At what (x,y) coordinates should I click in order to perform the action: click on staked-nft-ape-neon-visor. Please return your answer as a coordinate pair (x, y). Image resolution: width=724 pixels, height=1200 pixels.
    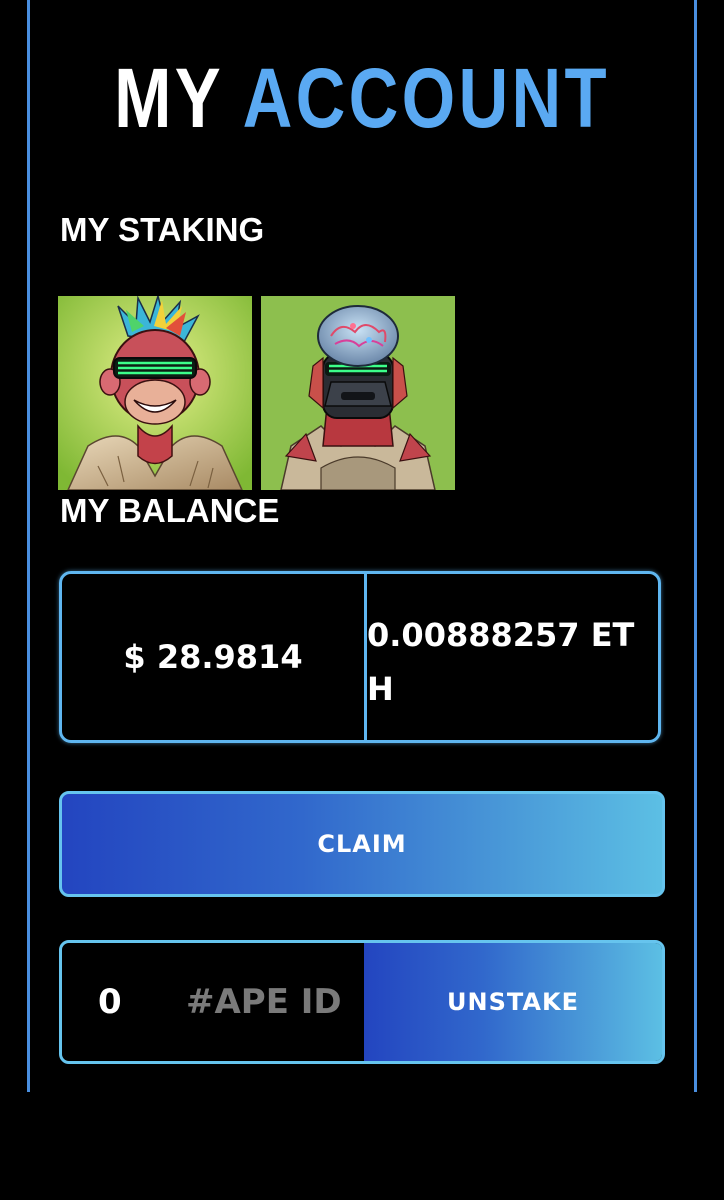
    Looking at the image, I should click on (155, 393).